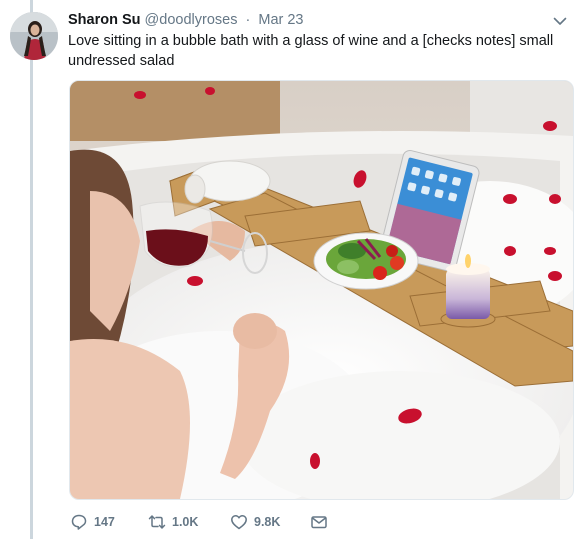  I want to click on avatar, so click(34, 36).